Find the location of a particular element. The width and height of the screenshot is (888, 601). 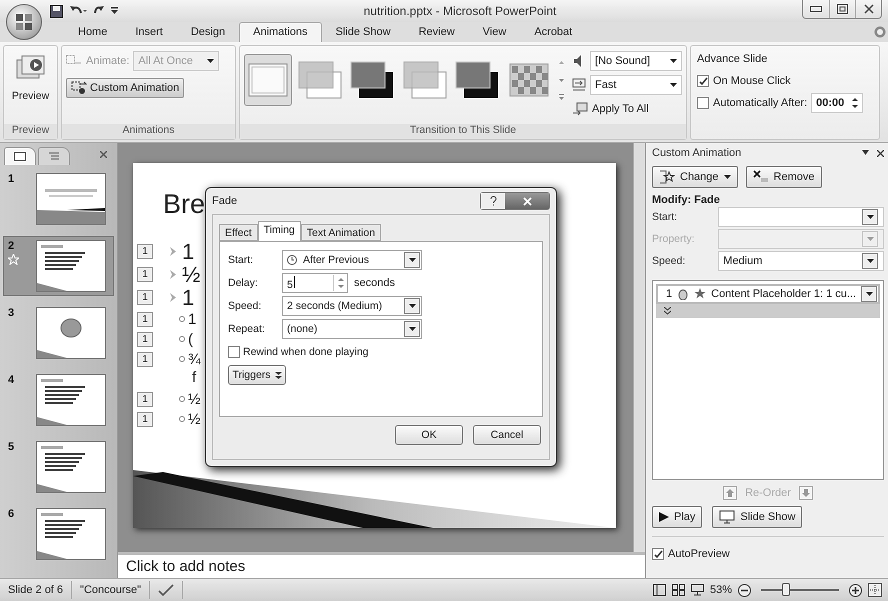

spinner-arrows-icon is located at coordinates (855, 103).